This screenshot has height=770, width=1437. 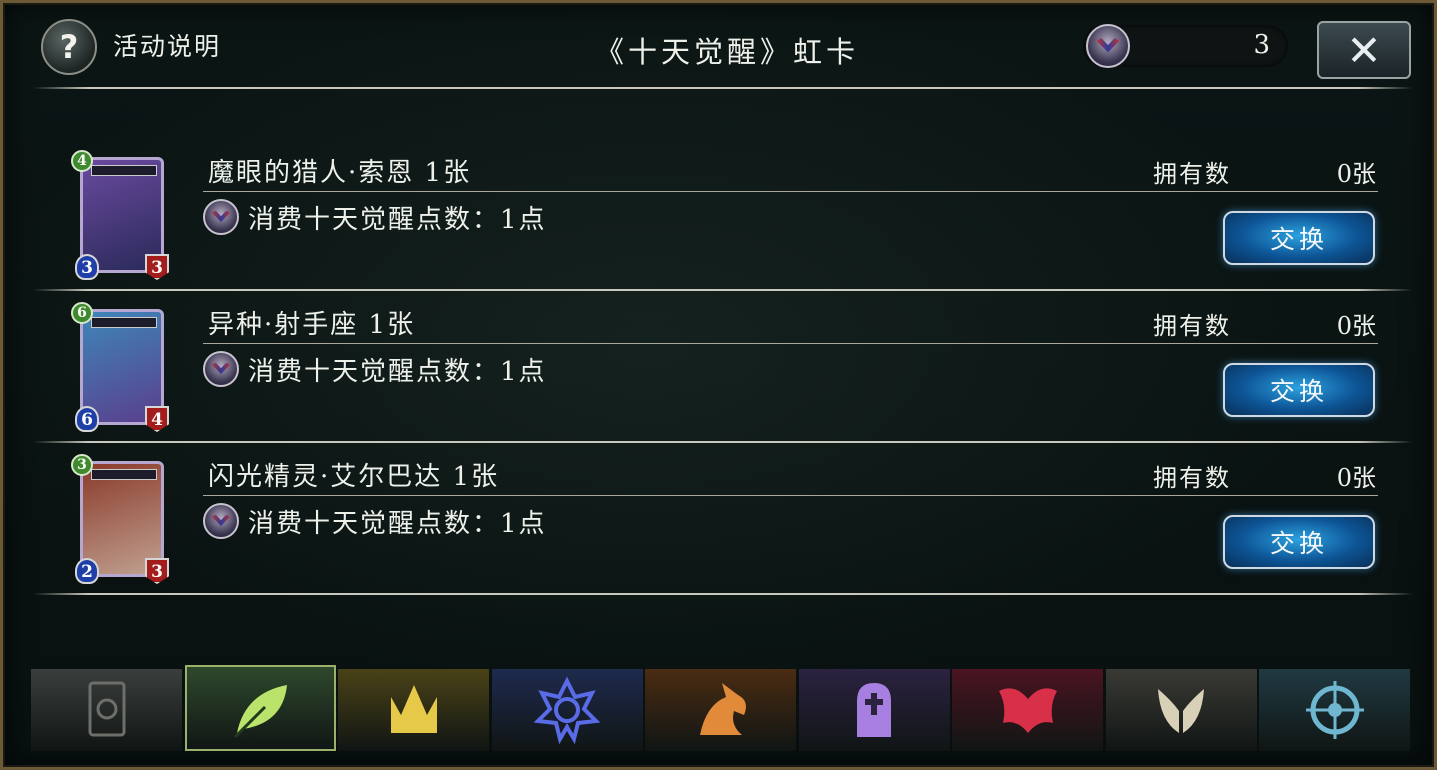 I want to click on class-tab-dragon, so click(x=720, y=710).